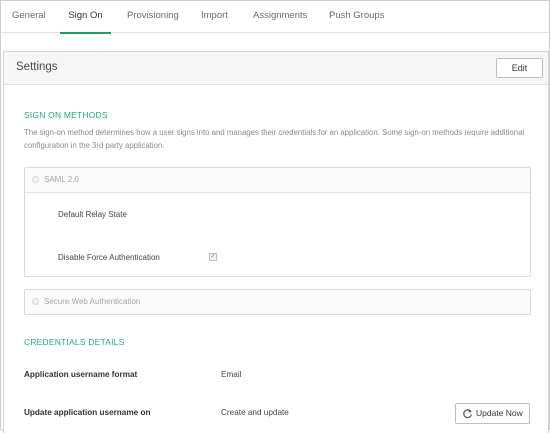 The width and height of the screenshot is (550, 433). Describe the element at coordinates (37, 67) in the screenshot. I see `settings-title: Settings` at that location.